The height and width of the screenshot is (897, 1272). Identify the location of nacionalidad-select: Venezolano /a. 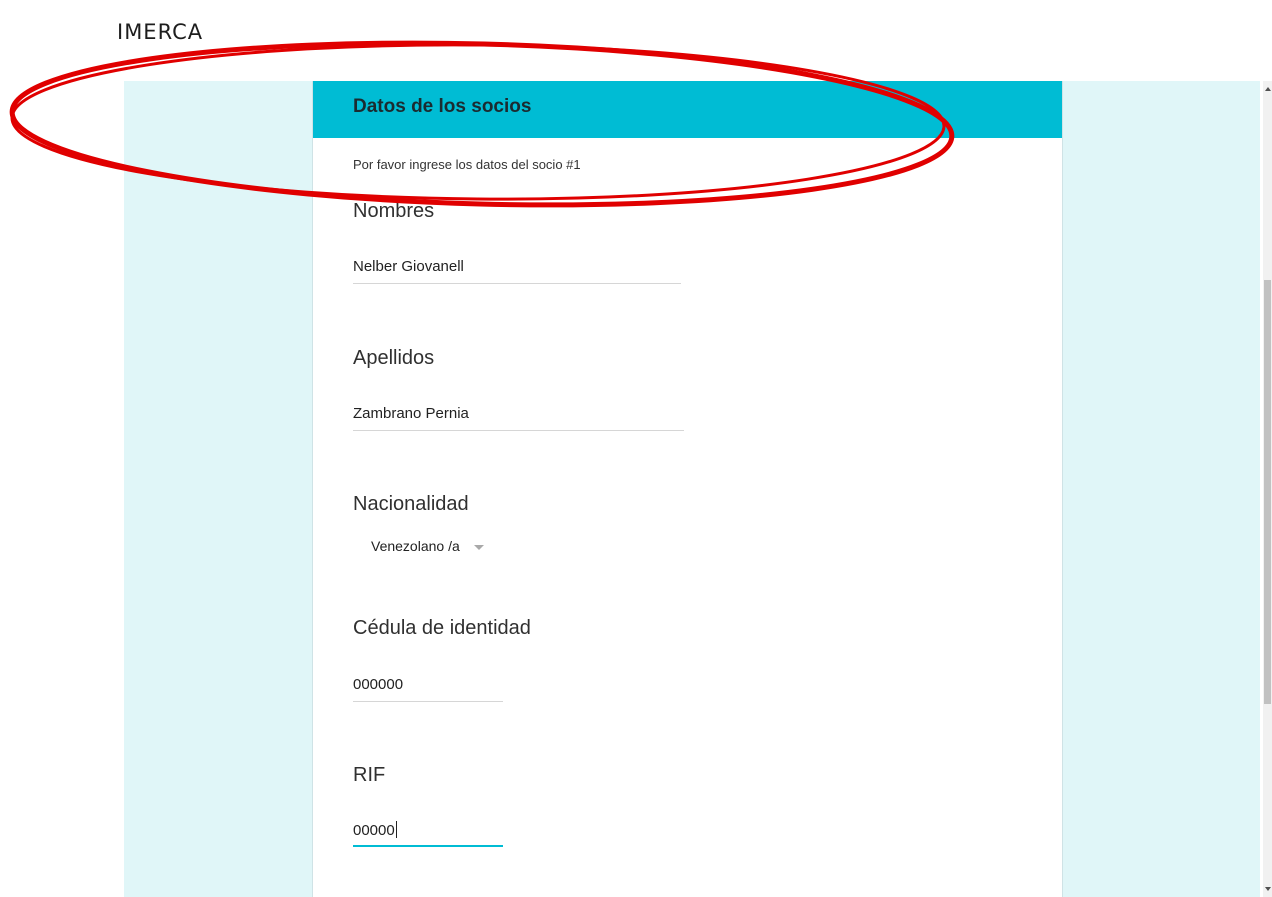
(427, 546).